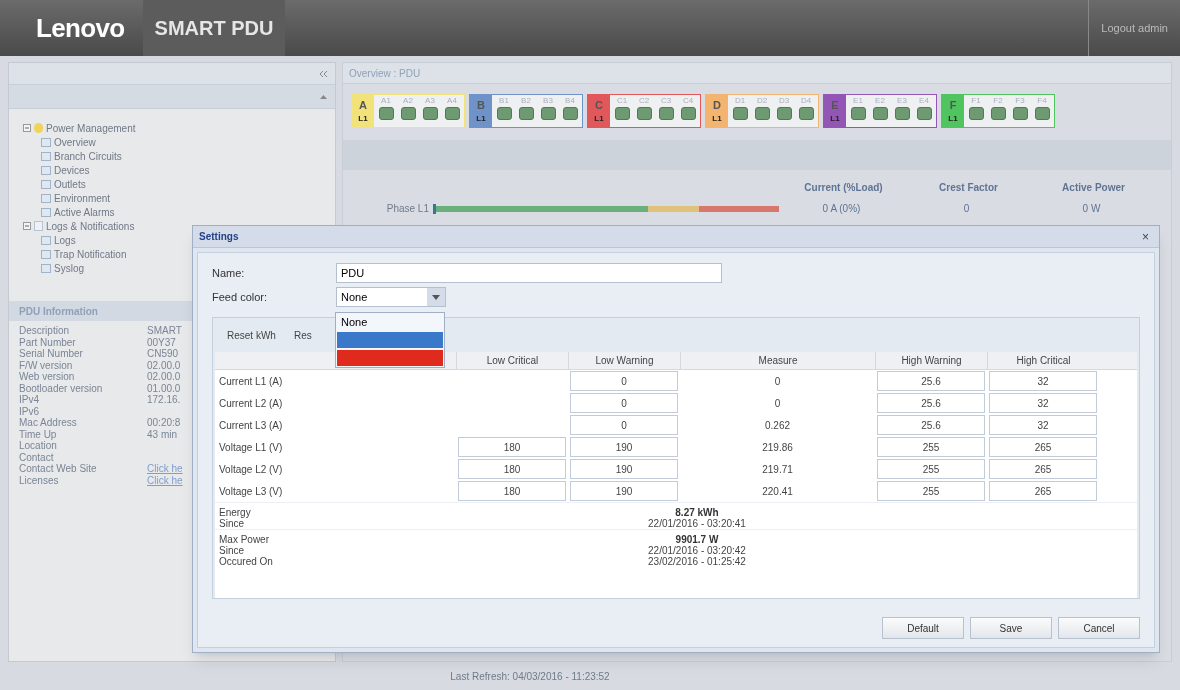 Image resolution: width=1180 pixels, height=690 pixels. What do you see at coordinates (219, 237) in the screenshot?
I see `dialog-title: Settings` at bounding box center [219, 237].